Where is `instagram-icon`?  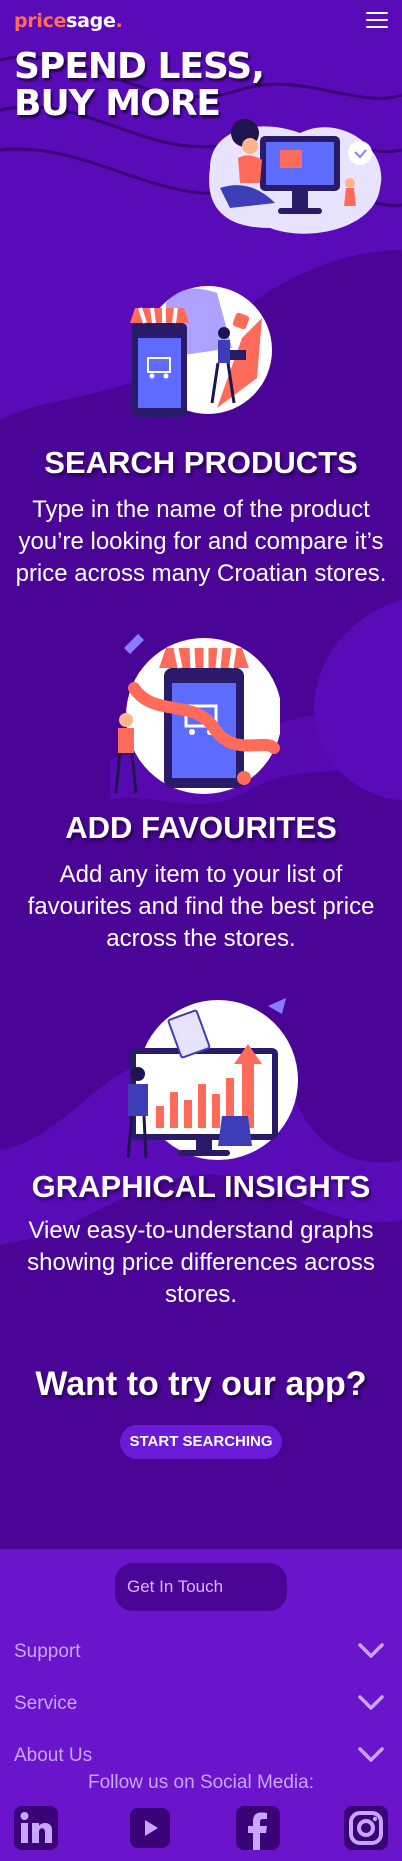 instagram-icon is located at coordinates (366, 1828).